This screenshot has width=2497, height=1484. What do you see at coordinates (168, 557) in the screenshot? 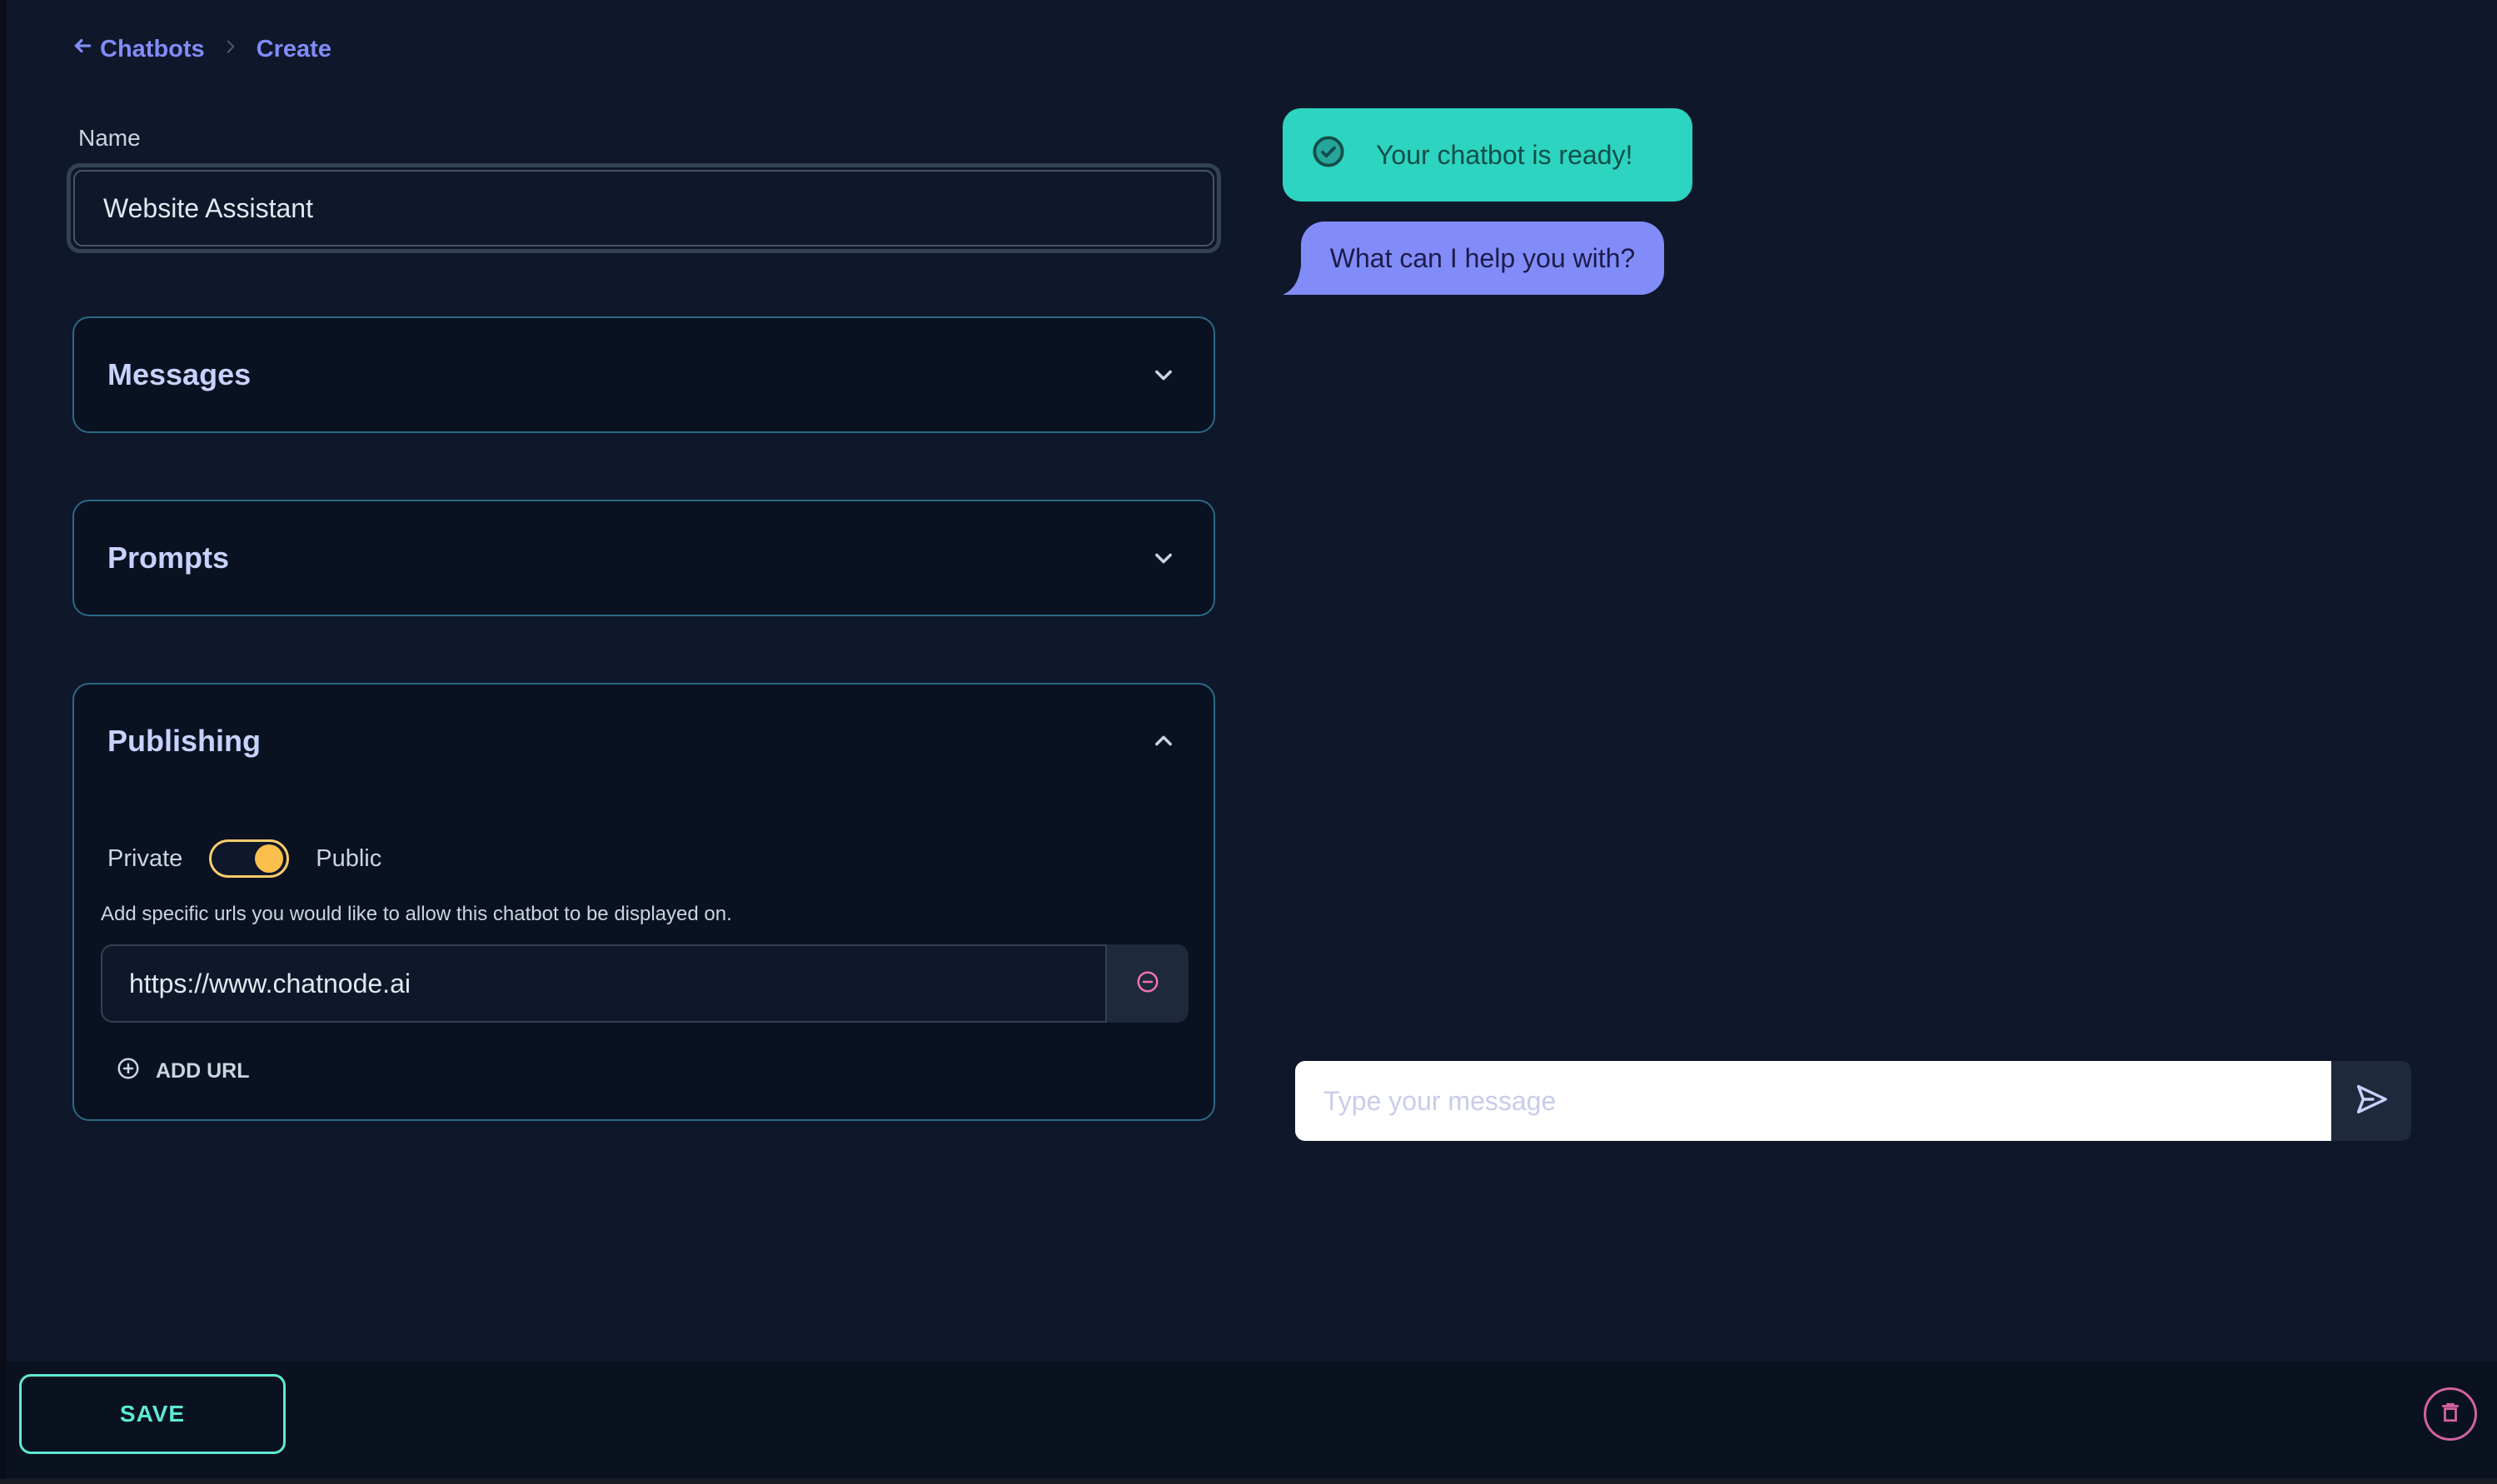
I see `prompts-panel-title: Prompts` at bounding box center [168, 557].